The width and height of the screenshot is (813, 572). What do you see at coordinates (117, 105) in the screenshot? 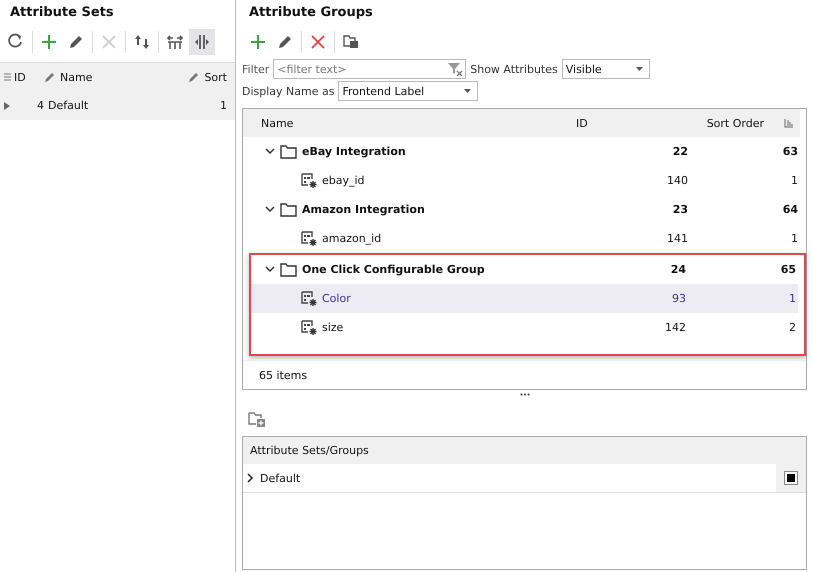
I see `table-row: 4 Default 1` at bounding box center [117, 105].